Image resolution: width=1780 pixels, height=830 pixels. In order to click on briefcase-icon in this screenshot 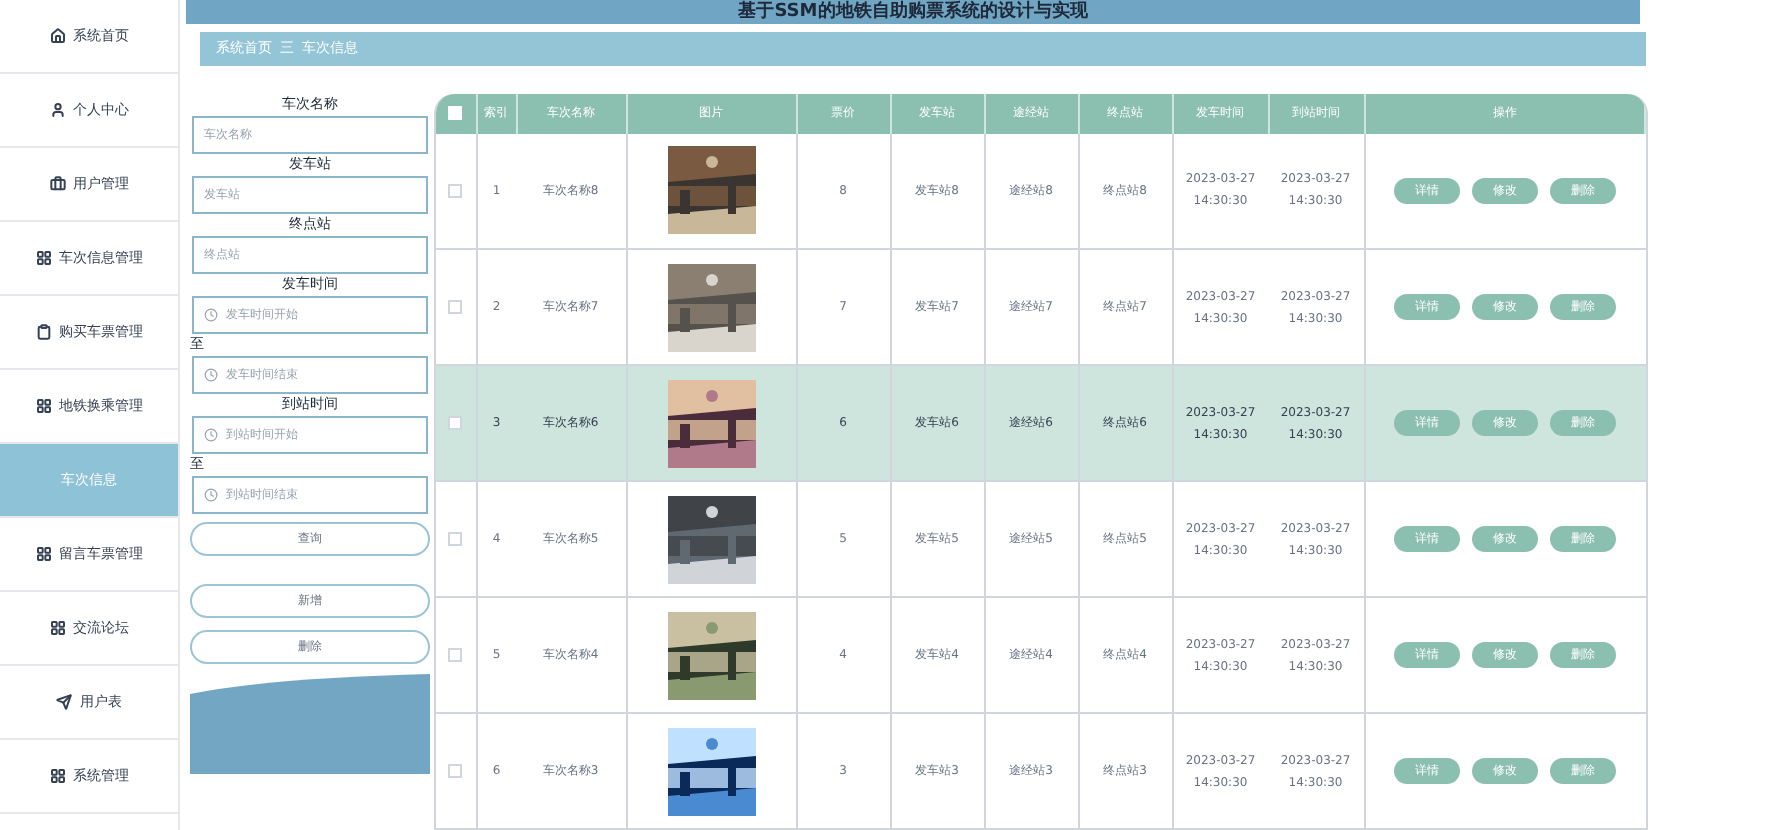, I will do `click(57, 184)`.